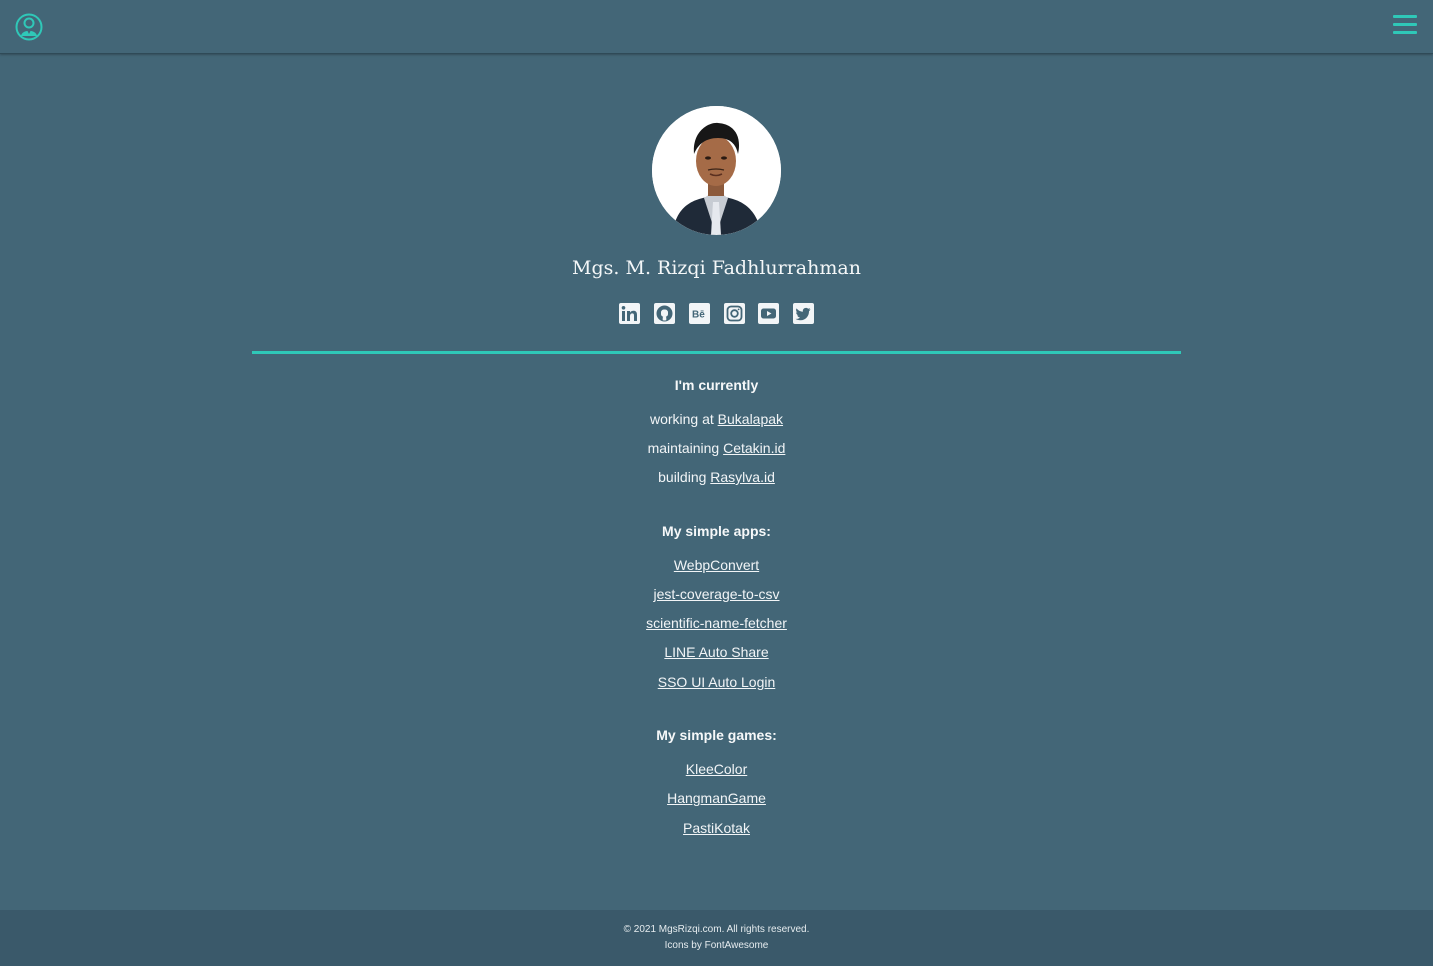  What do you see at coordinates (750, 419) in the screenshot?
I see `bukalapak-link: Bukalapak` at bounding box center [750, 419].